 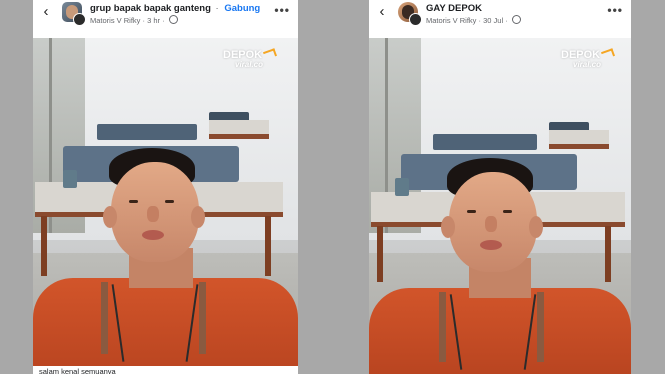 What do you see at coordinates (165, 370) in the screenshot?
I see `post-caption: salam kenal semuanya` at bounding box center [165, 370].